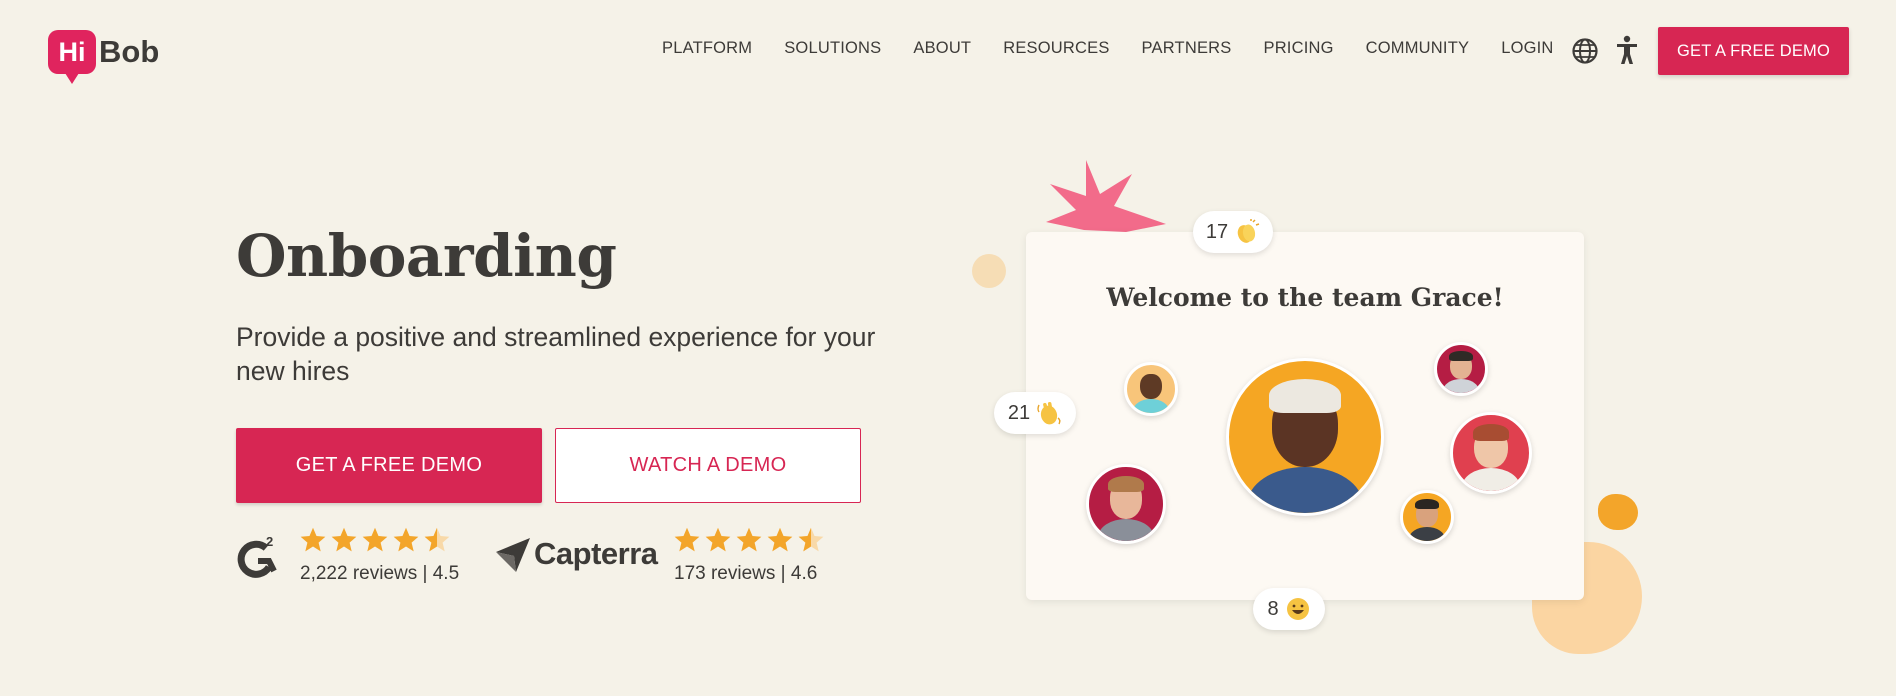 This screenshot has height=696, width=1896. Describe the element at coordinates (832, 48) in the screenshot. I see `nav-solutions: SOLUTIONS` at that location.